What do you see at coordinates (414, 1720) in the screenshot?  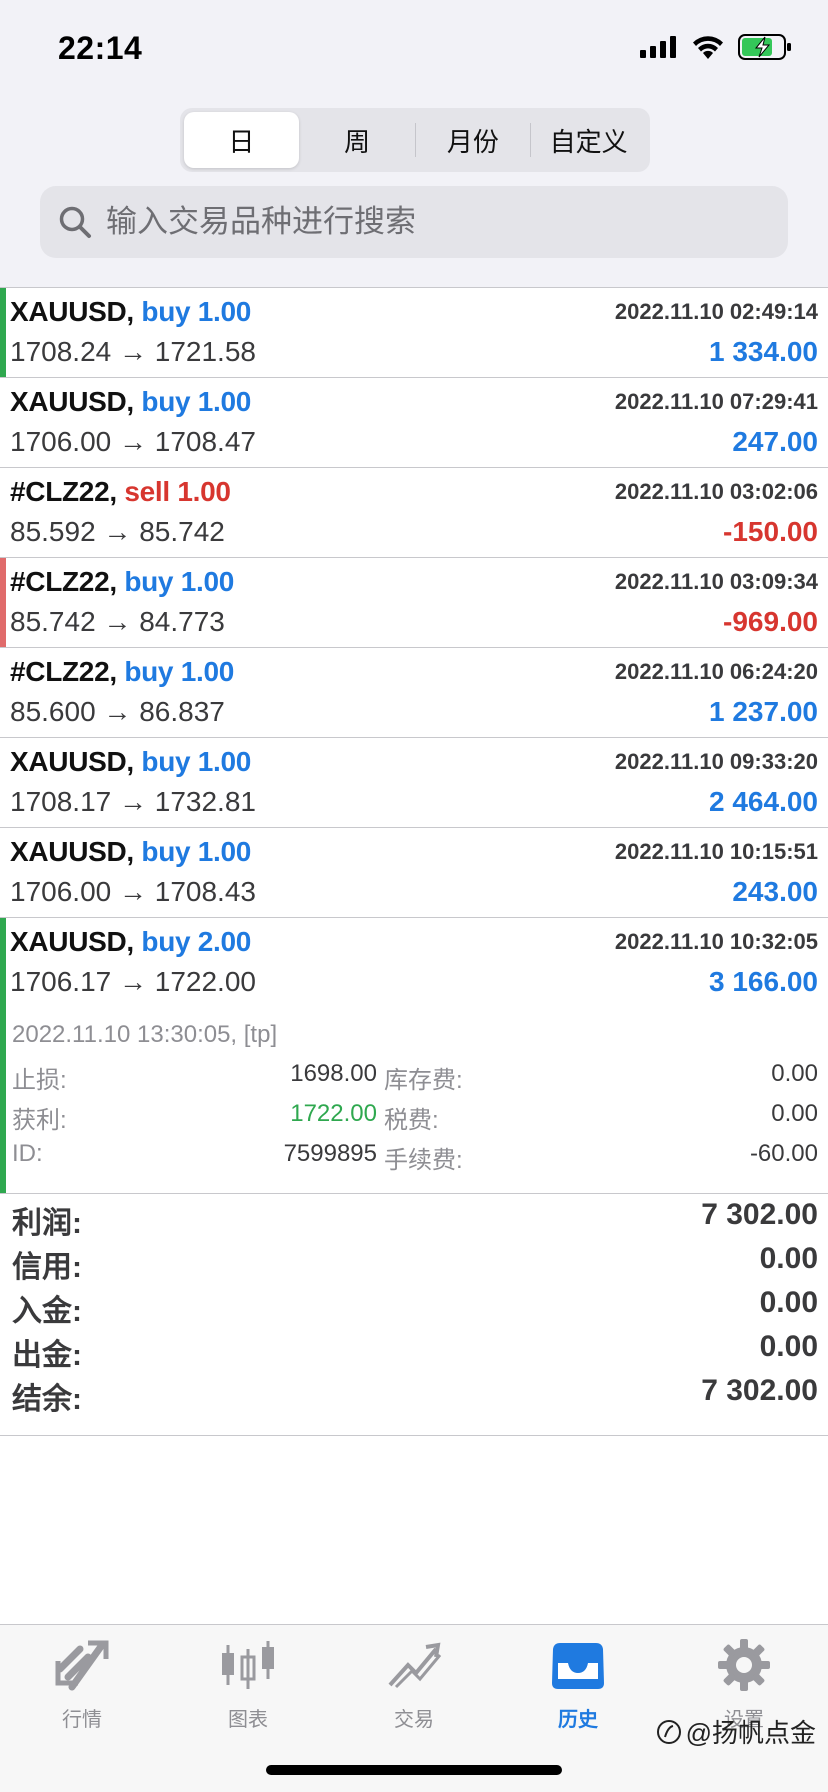 I see `tab-trade-label: 交易` at bounding box center [414, 1720].